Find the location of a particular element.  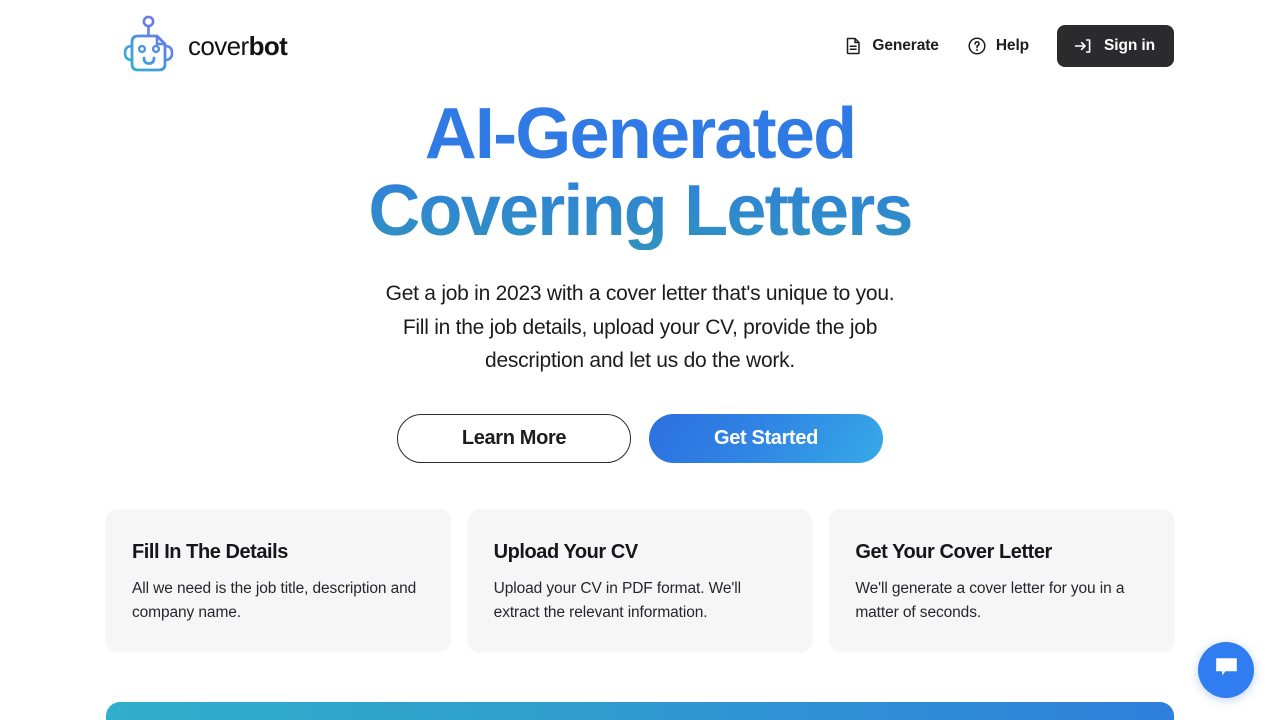

chat-widget-button is located at coordinates (1226, 670).